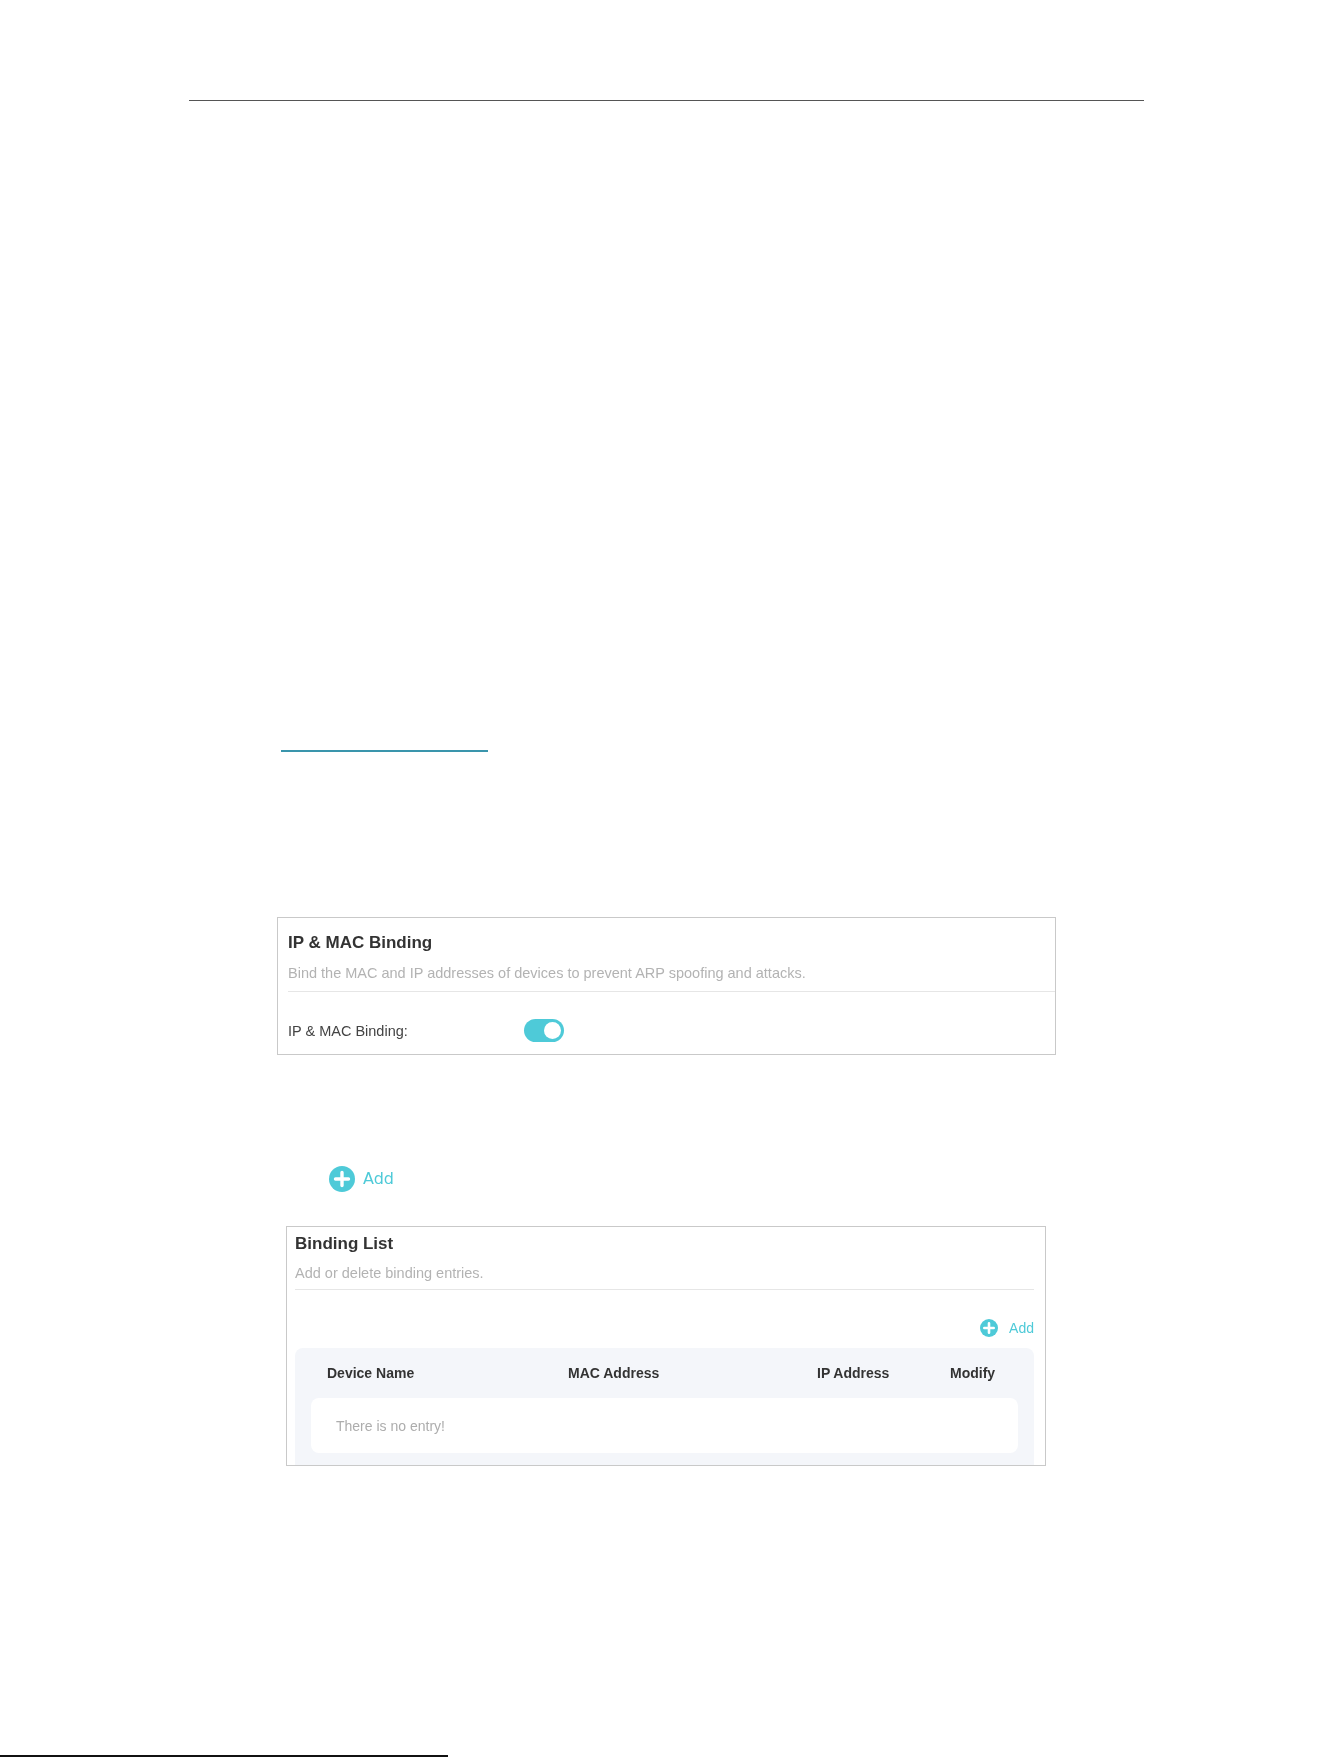 This screenshot has height=1758, width=1330. I want to click on column-header: MAC Address, so click(614, 1373).